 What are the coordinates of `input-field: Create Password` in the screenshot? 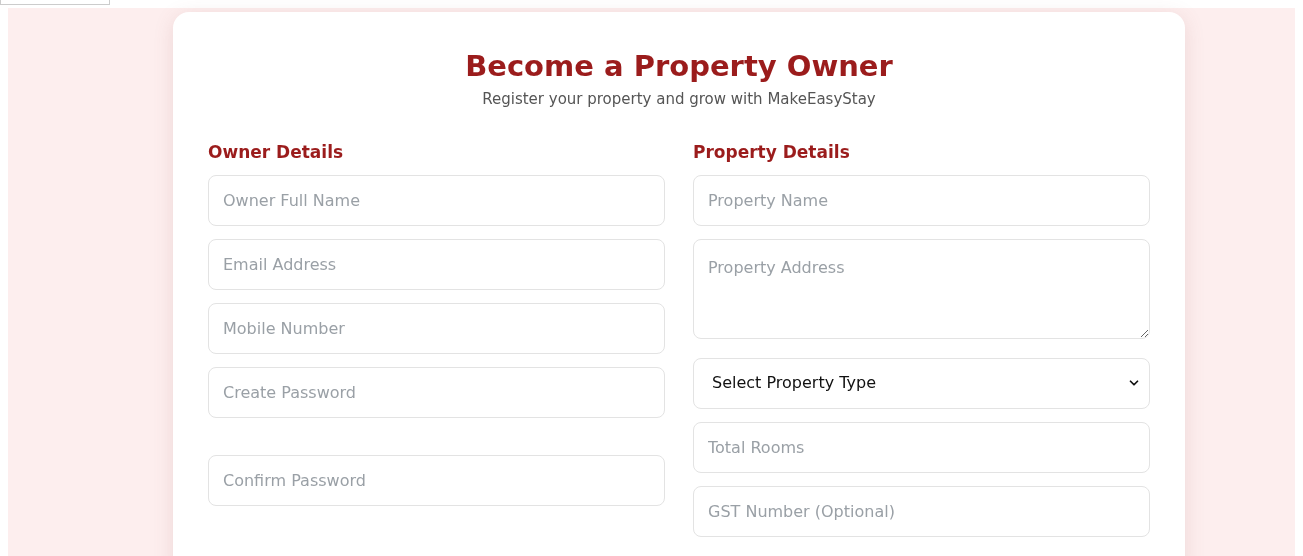 It's located at (436, 392).